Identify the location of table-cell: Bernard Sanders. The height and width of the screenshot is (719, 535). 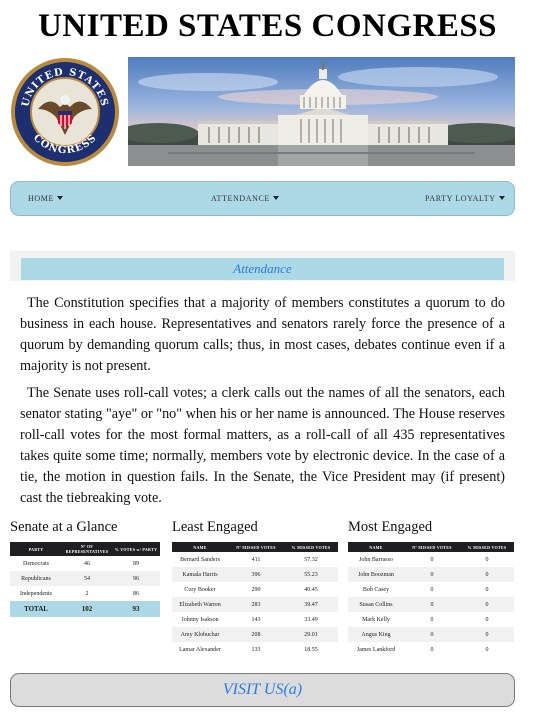
(200, 559).